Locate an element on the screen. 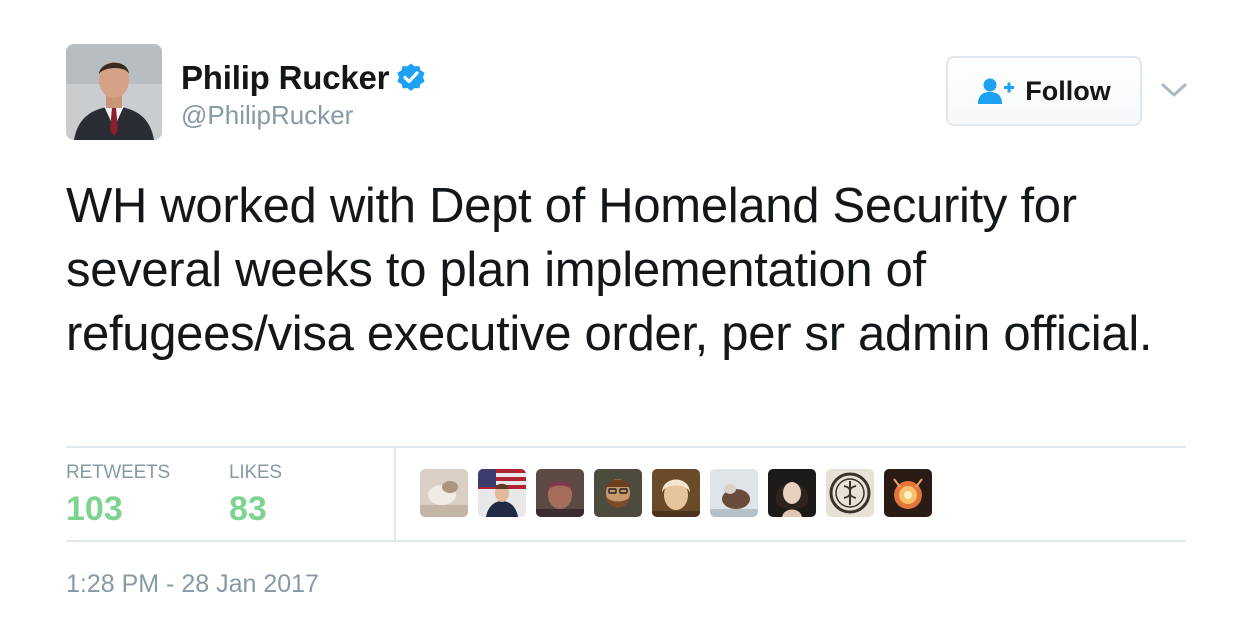 This screenshot has width=1256, height=632. liker-avatars is located at coordinates (681, 493).